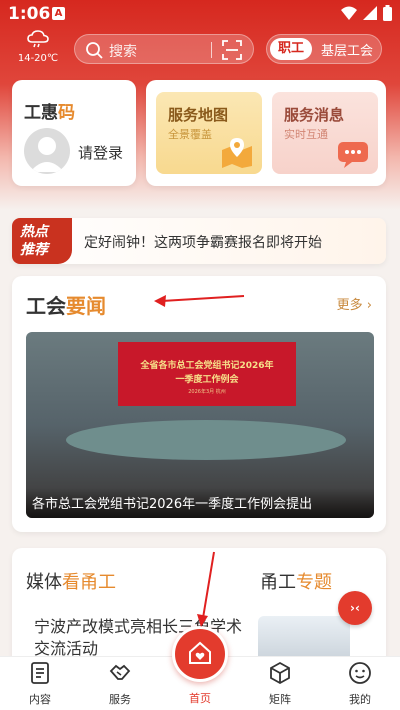 The height and width of the screenshot is (710, 400). What do you see at coordinates (198, 115) in the screenshot?
I see `service-map-title: 服务地图` at bounding box center [198, 115].